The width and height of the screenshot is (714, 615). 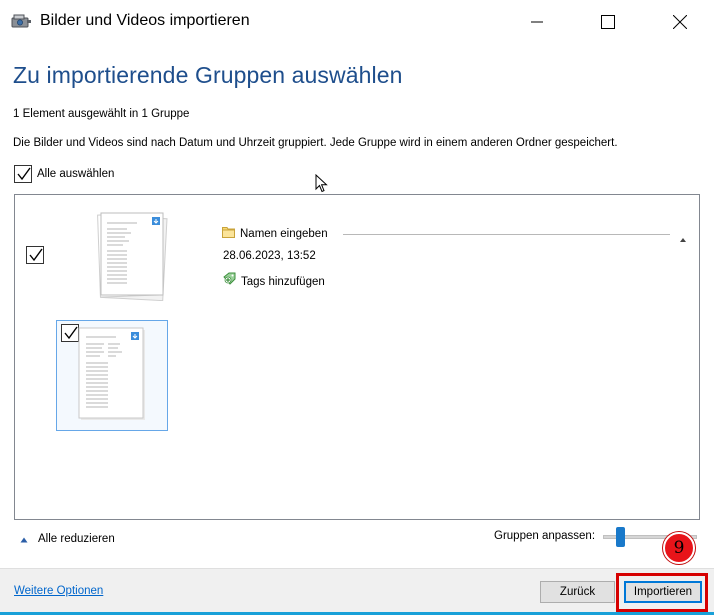 I want to click on folder-name-field: Namen eingeben, so click(x=275, y=234).